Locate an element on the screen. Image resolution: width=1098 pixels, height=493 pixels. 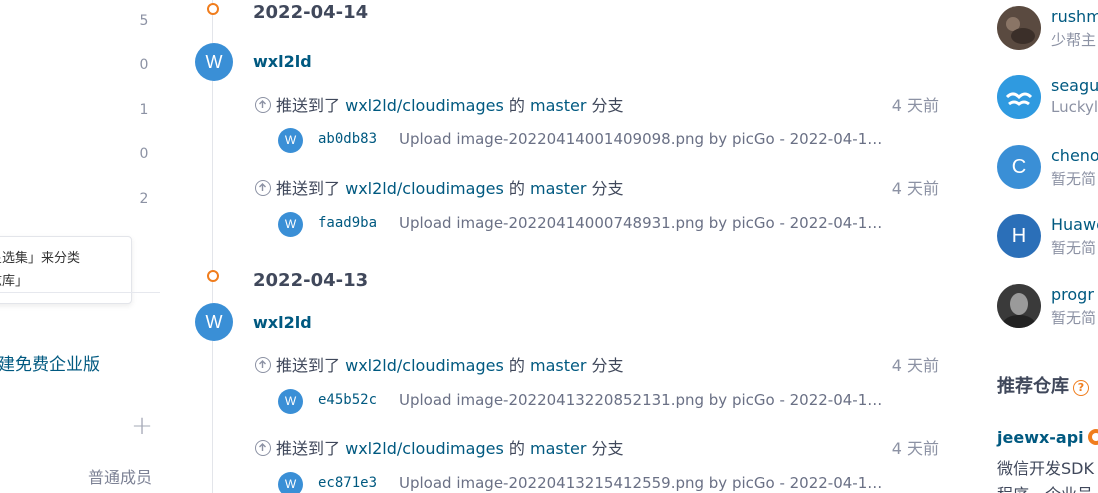
stat-count: 1 is located at coordinates (144, 110).